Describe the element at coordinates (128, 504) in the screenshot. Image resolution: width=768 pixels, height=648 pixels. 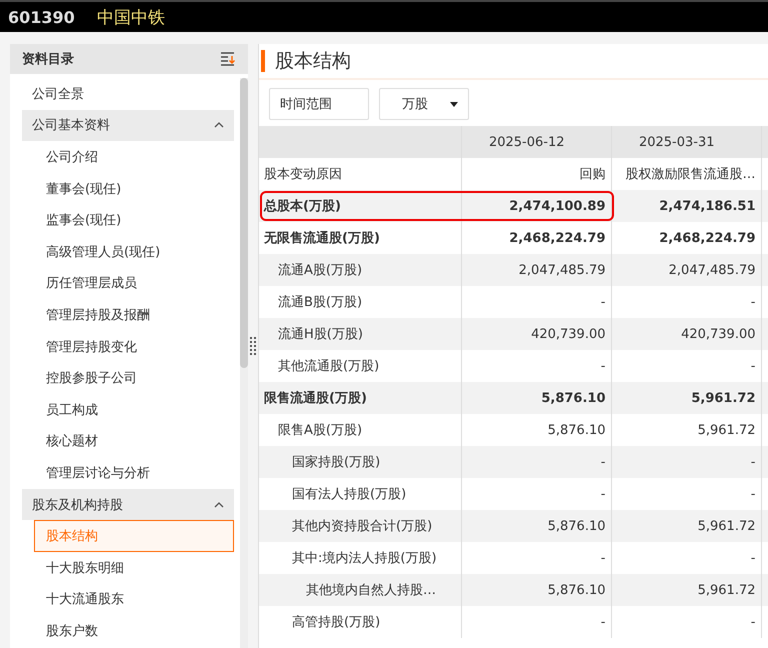
I see `sidebar-item: 股东及机构持股` at that location.